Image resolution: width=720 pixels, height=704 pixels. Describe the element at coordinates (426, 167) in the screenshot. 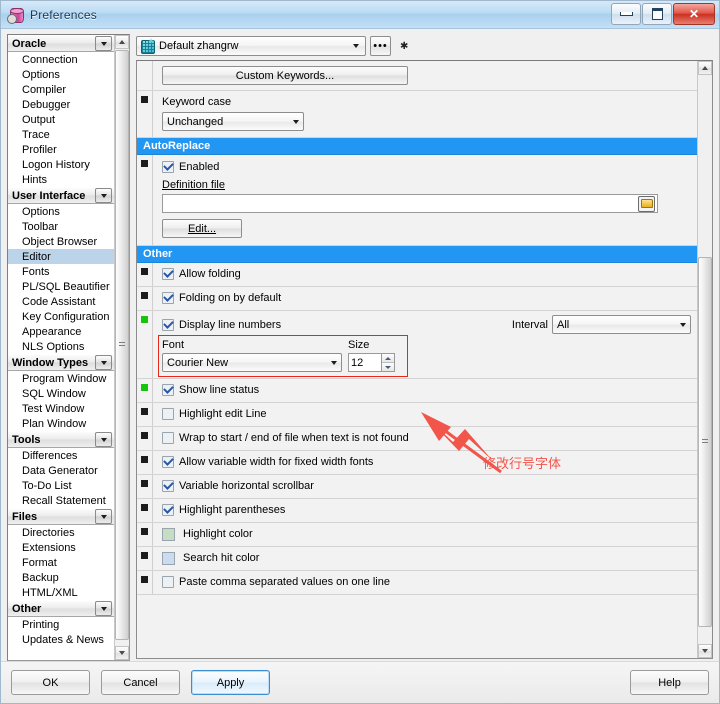

I see `autoreplace-enabled-row: Enabled` at that location.